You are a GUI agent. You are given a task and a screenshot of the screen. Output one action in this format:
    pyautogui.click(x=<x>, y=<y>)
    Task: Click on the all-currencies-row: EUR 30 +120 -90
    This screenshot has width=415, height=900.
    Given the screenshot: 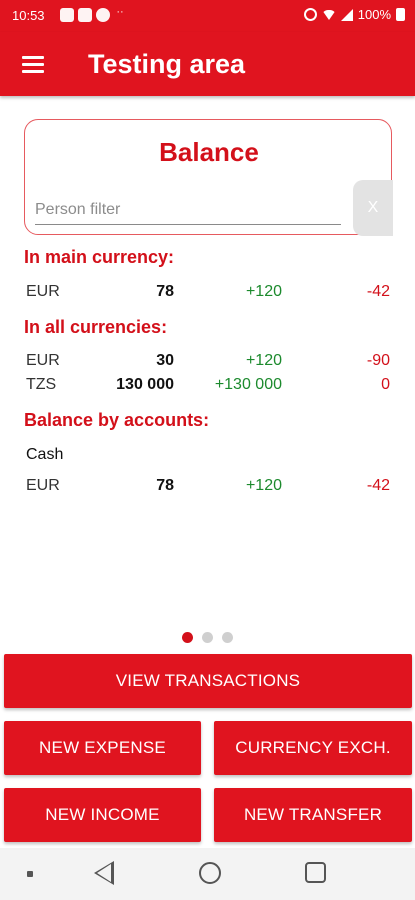 What is the action you would take?
    pyautogui.click(x=208, y=363)
    